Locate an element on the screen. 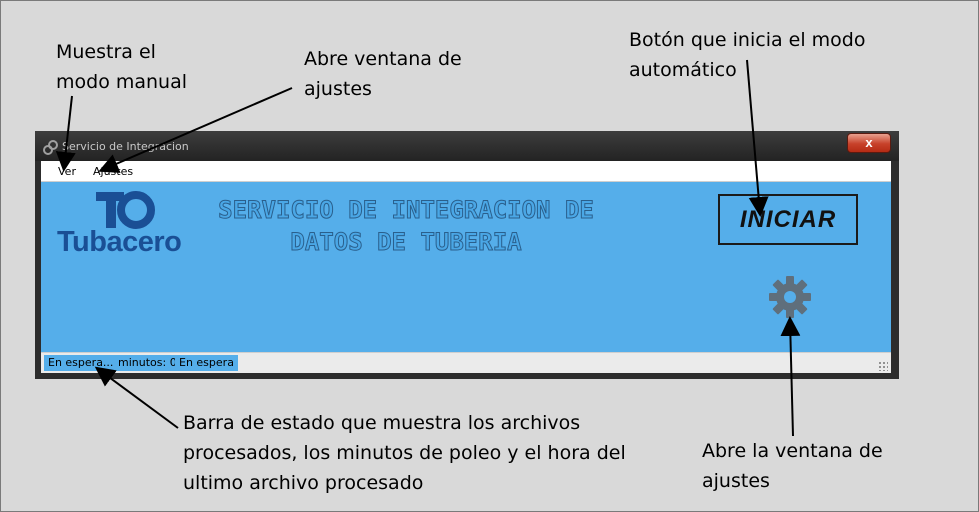 Image resolution: width=979 pixels, height=512 pixels. arrow-settings-menu is located at coordinates (195, 130).